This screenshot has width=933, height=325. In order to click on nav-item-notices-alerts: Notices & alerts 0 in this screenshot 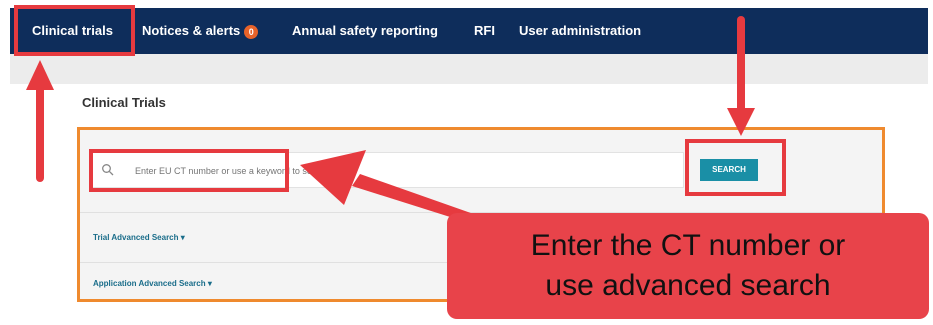, I will do `click(200, 31)`.